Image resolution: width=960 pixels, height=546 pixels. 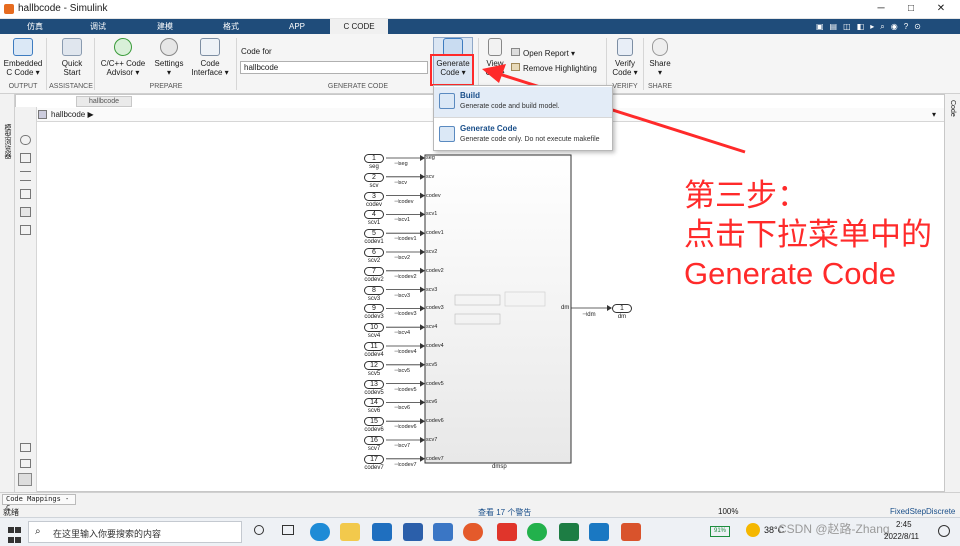 What do you see at coordinates (728, 511) in the screenshot?
I see `zoom-level: 100%` at bounding box center [728, 511].